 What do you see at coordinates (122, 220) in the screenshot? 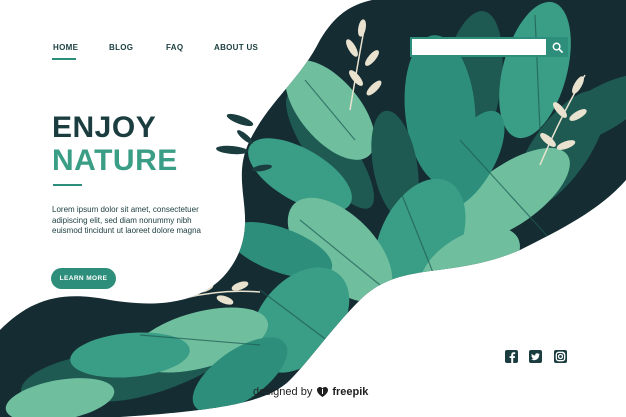
I see `hero-body-line: adipiscing elit, sed diam nonummy nibh` at bounding box center [122, 220].